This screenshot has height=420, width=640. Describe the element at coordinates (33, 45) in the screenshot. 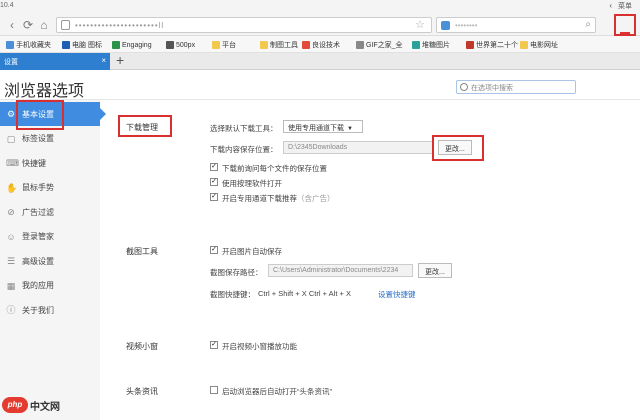

I see `bookmark-label: 手机收藏夹` at that location.